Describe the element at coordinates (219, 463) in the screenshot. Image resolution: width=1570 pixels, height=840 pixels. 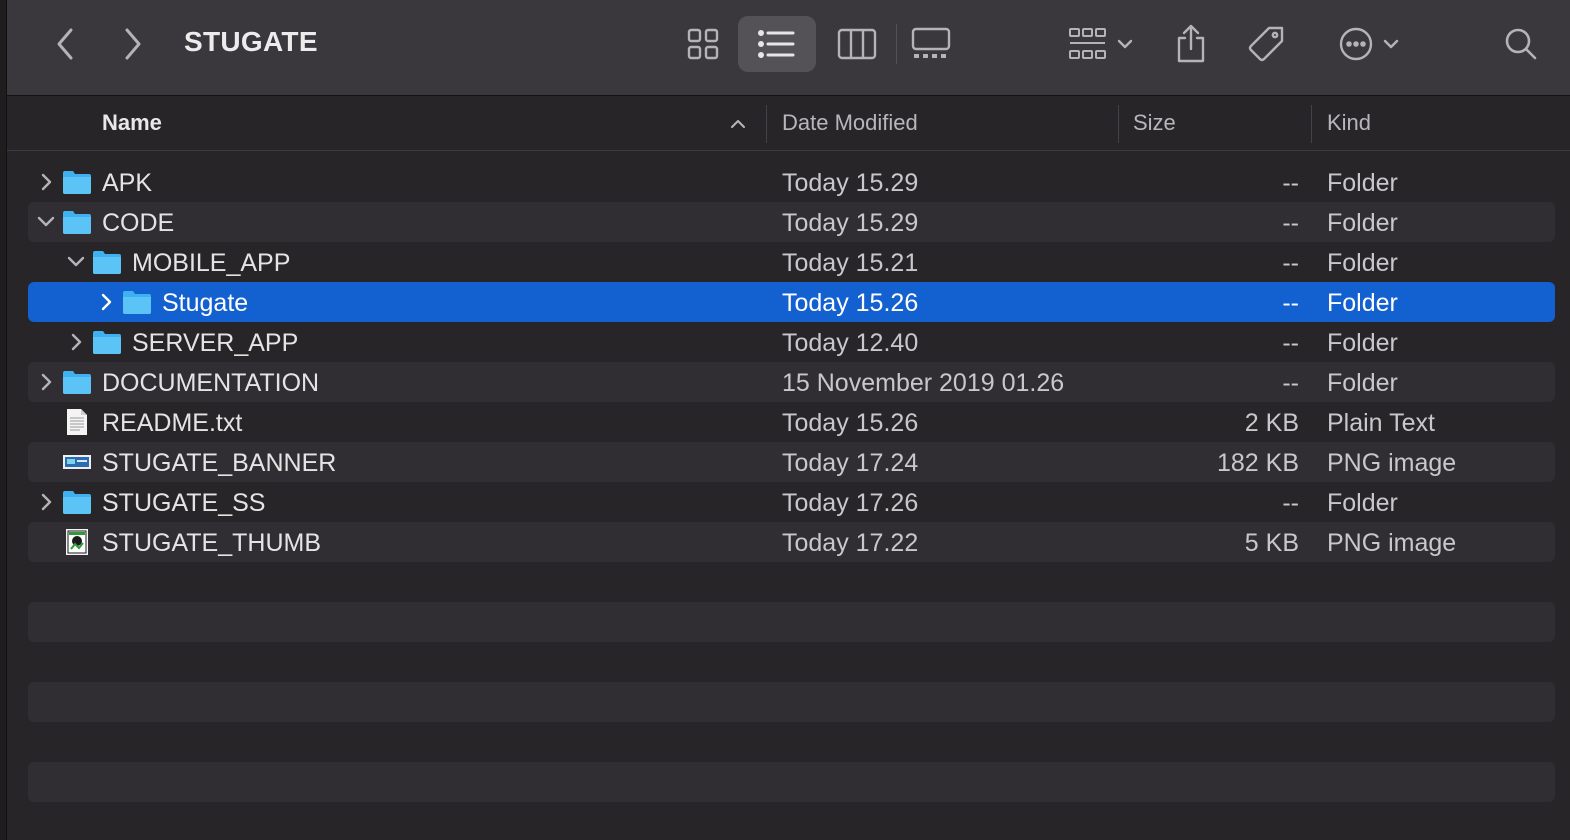
I see `file-name: STUGATE_BANNER` at that location.